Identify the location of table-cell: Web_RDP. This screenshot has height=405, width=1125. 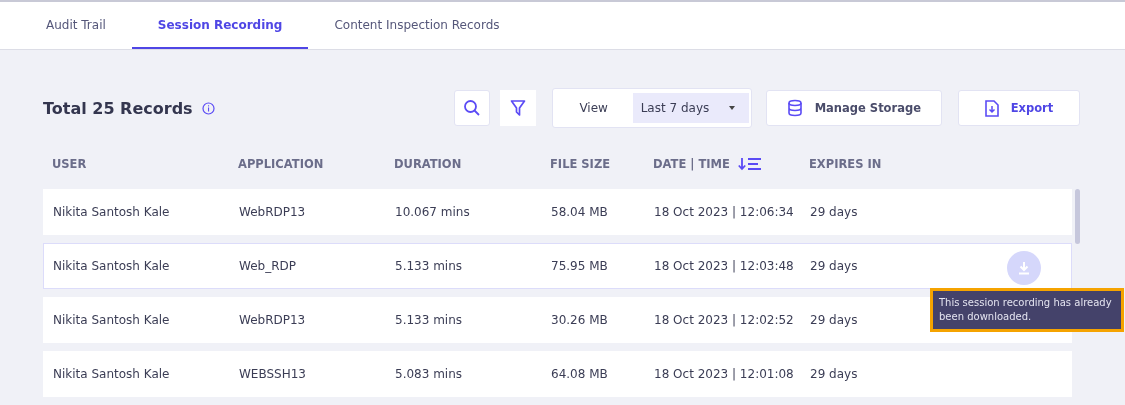
(267, 266).